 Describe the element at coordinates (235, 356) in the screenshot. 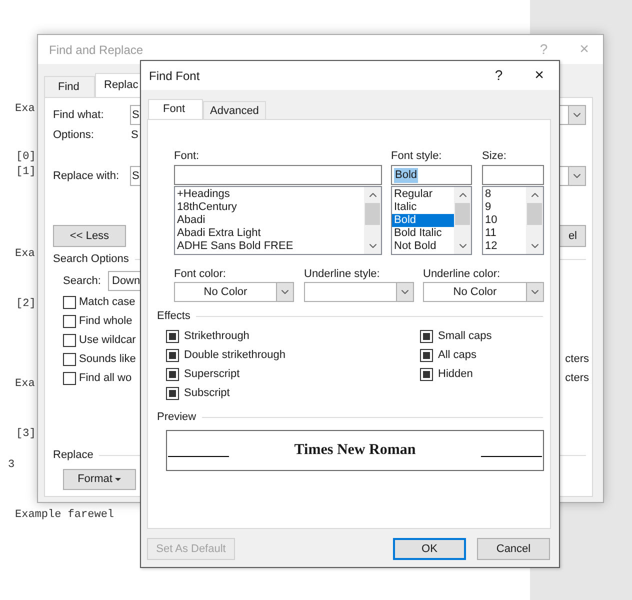

I see `checkbox-label: Double strikethrough` at that location.